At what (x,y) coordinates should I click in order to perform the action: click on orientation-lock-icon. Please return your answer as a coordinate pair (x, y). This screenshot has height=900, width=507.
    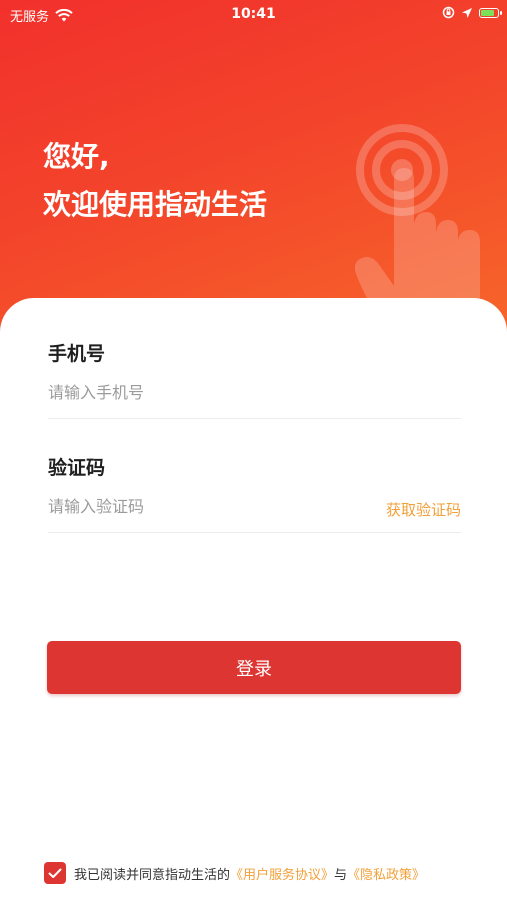
    Looking at the image, I should click on (448, 12).